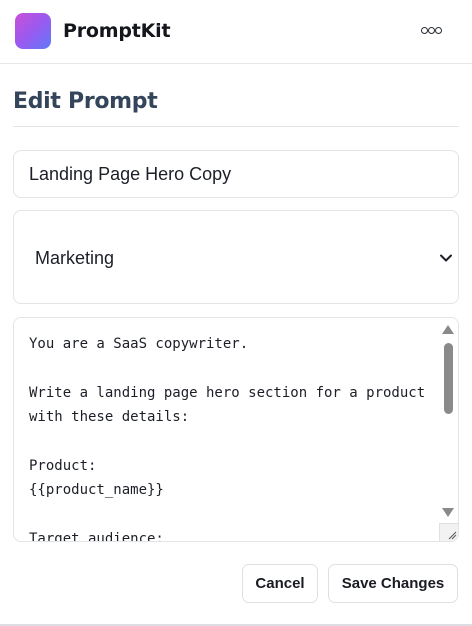 This screenshot has height=626, width=472. I want to click on scroll-down-icon, so click(448, 512).